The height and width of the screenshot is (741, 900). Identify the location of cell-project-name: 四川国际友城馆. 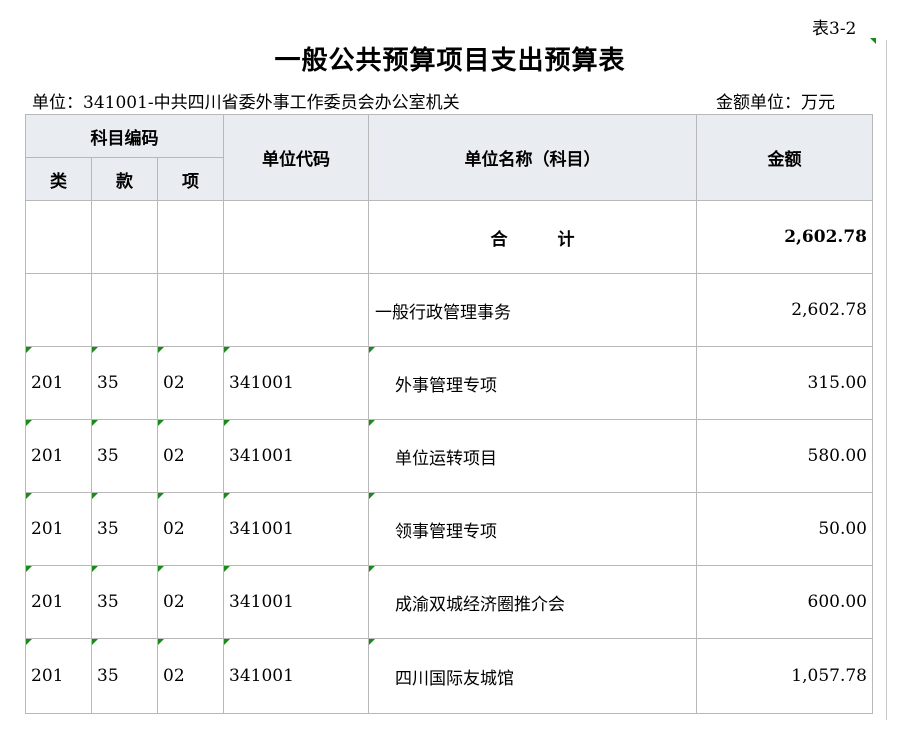
(532, 676).